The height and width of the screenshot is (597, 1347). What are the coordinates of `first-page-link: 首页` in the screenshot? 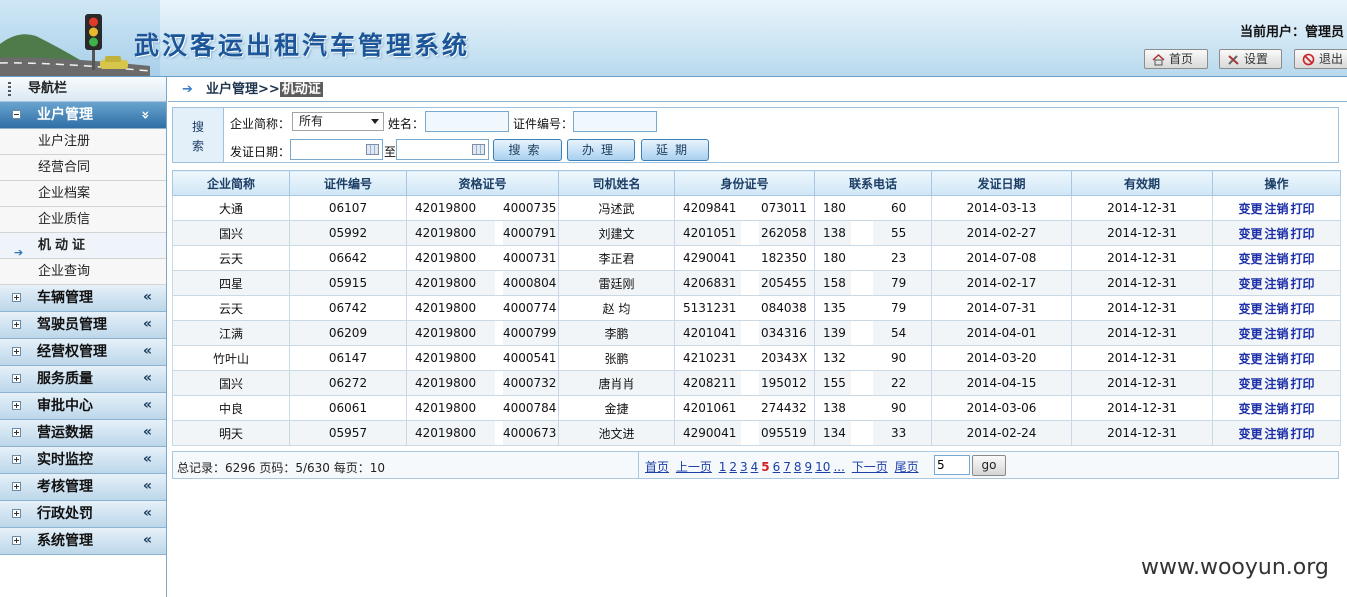 It's located at (657, 467).